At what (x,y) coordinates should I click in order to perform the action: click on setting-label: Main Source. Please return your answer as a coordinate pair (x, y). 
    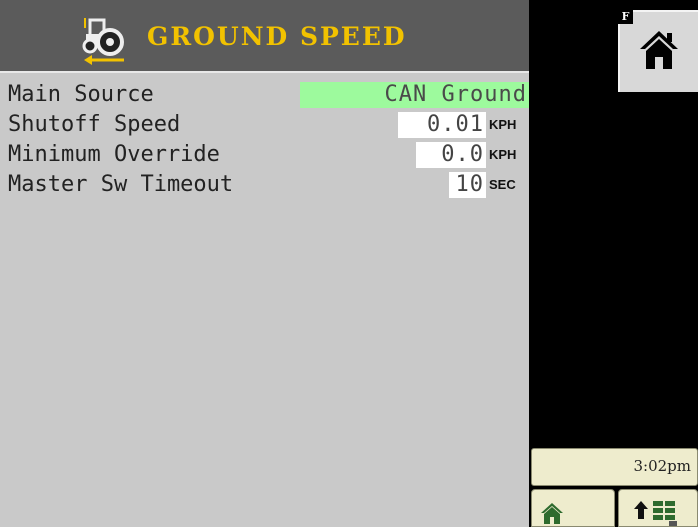
    Looking at the image, I should click on (81, 94).